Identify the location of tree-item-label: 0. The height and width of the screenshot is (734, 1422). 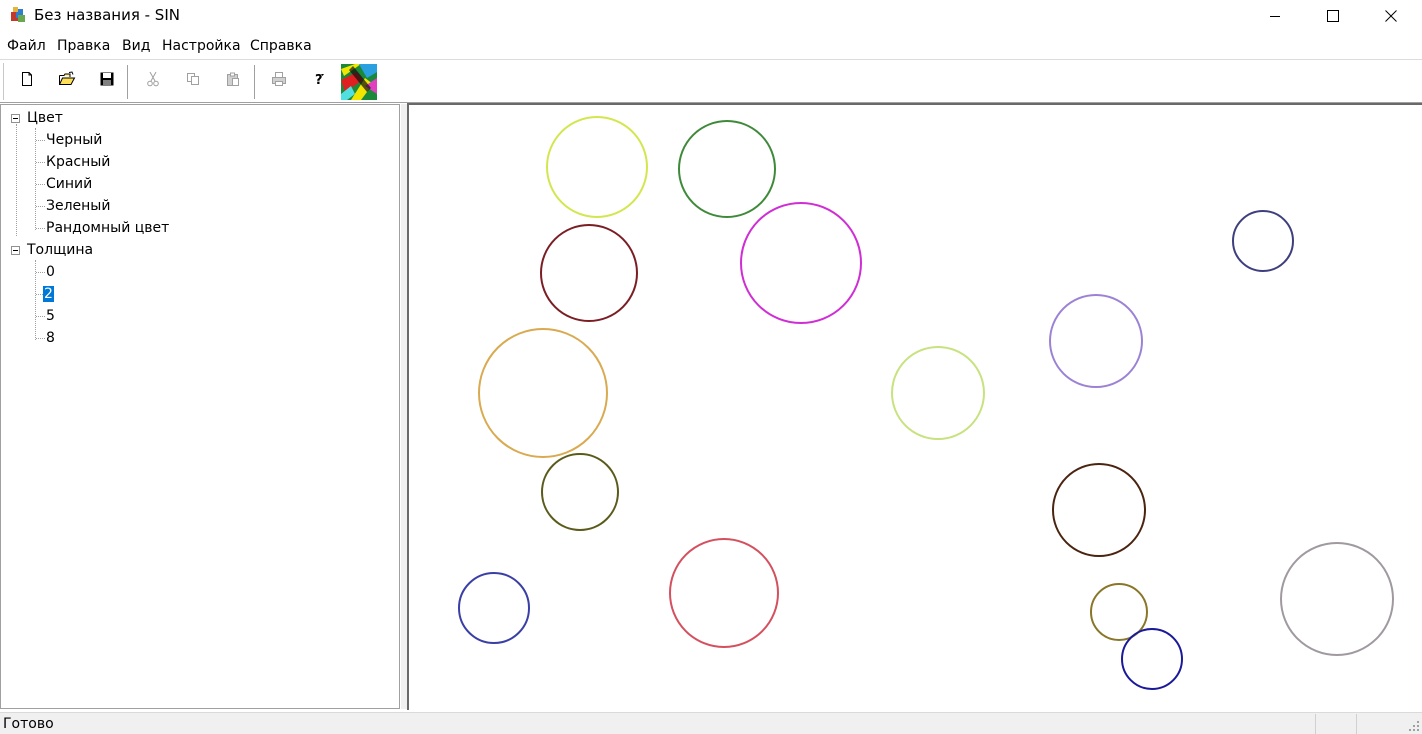
(50, 272).